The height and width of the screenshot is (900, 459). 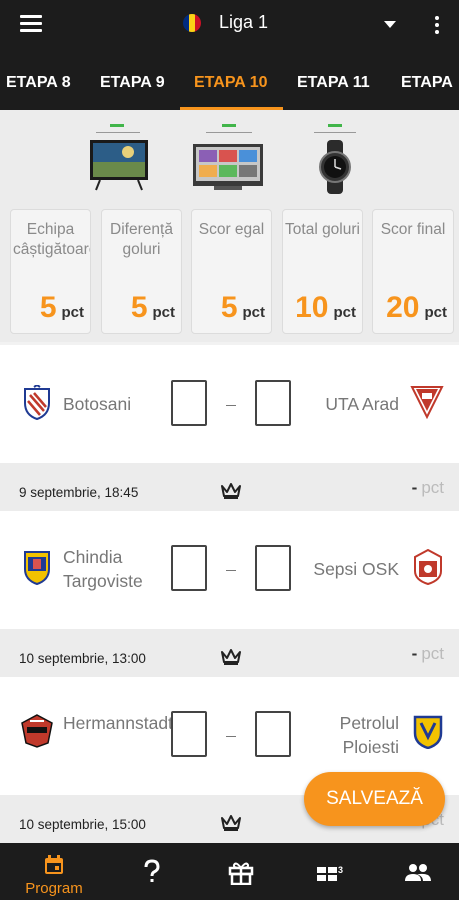 I want to click on calendar-icon, so click(x=54, y=864).